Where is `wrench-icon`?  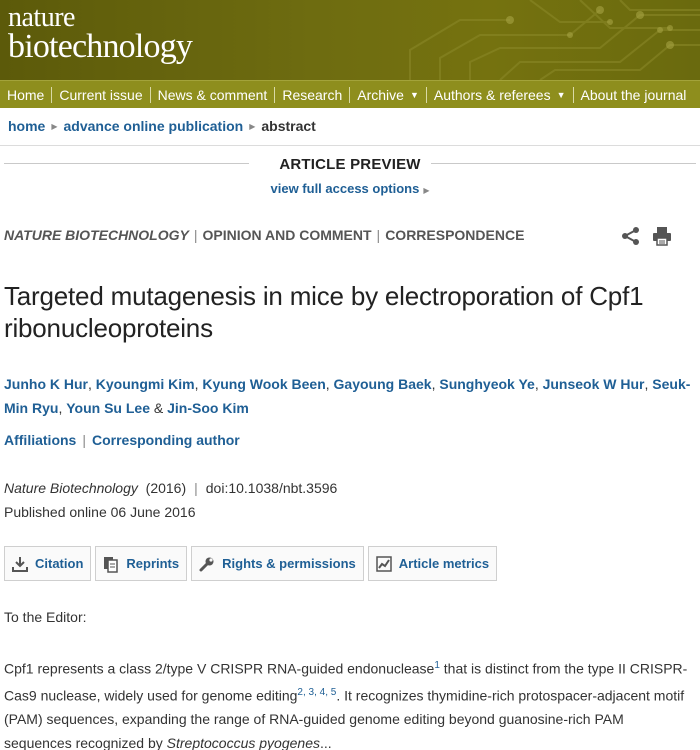 wrench-icon is located at coordinates (206, 564).